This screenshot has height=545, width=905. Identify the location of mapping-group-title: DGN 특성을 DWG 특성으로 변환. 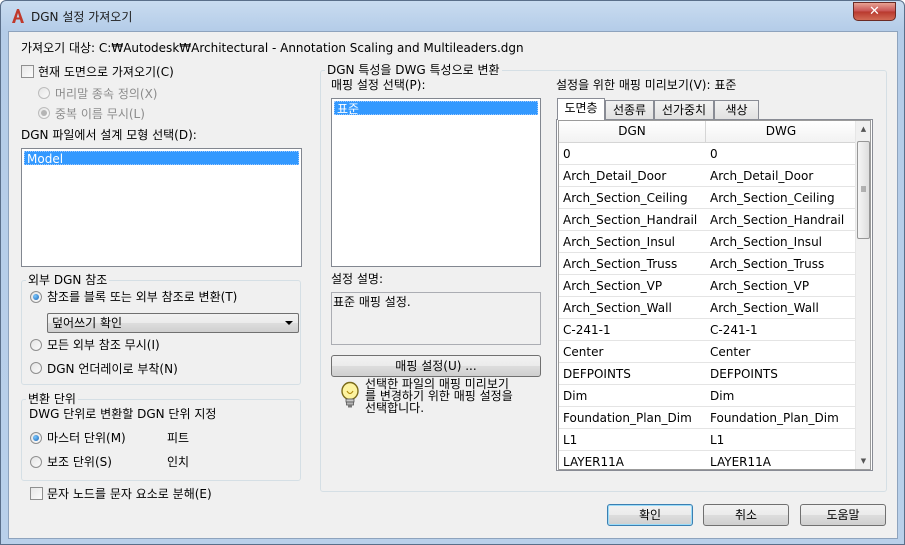
(413, 70).